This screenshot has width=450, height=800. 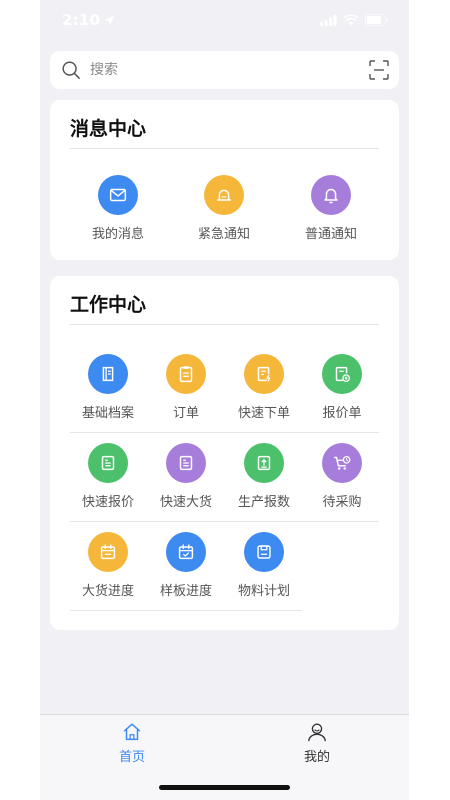 I want to click on msg-item-urgent-notice: 紧急通知, so click(x=224, y=208).